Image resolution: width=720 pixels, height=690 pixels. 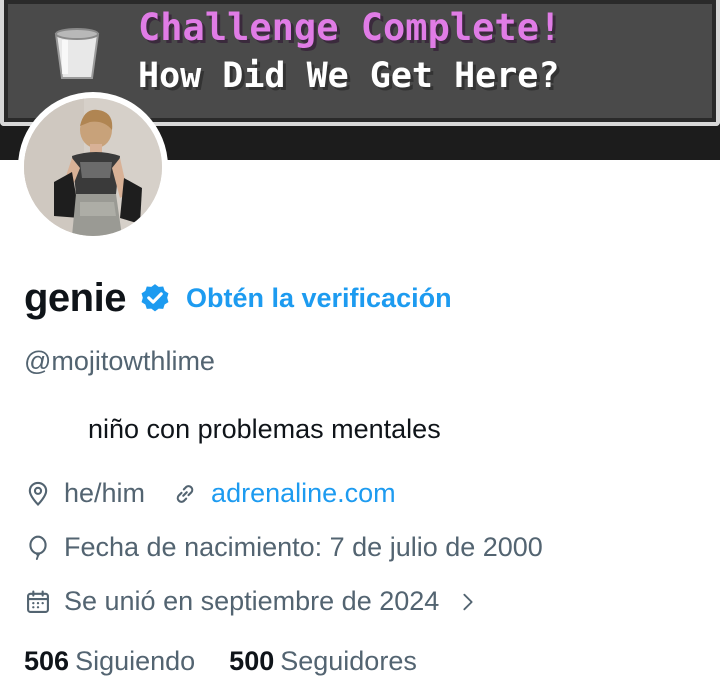 I want to click on display-name: genie, so click(x=75, y=298).